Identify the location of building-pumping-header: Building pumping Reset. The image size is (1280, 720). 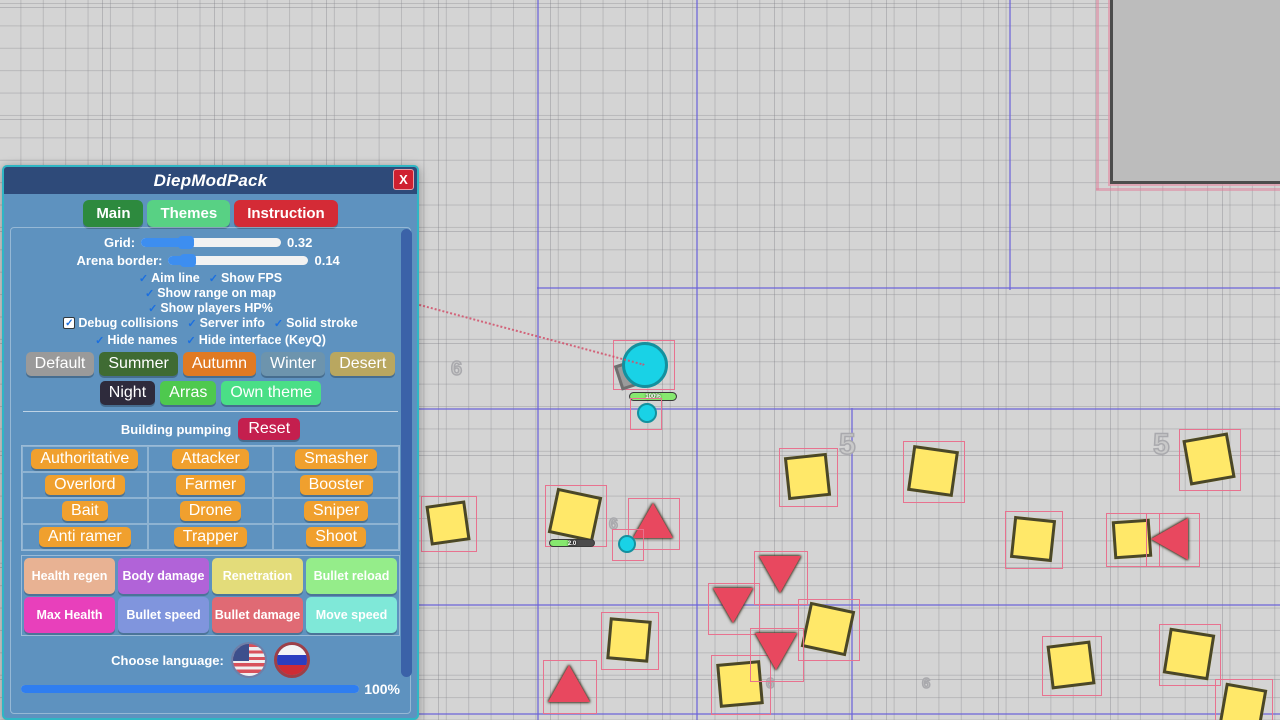
(210, 429).